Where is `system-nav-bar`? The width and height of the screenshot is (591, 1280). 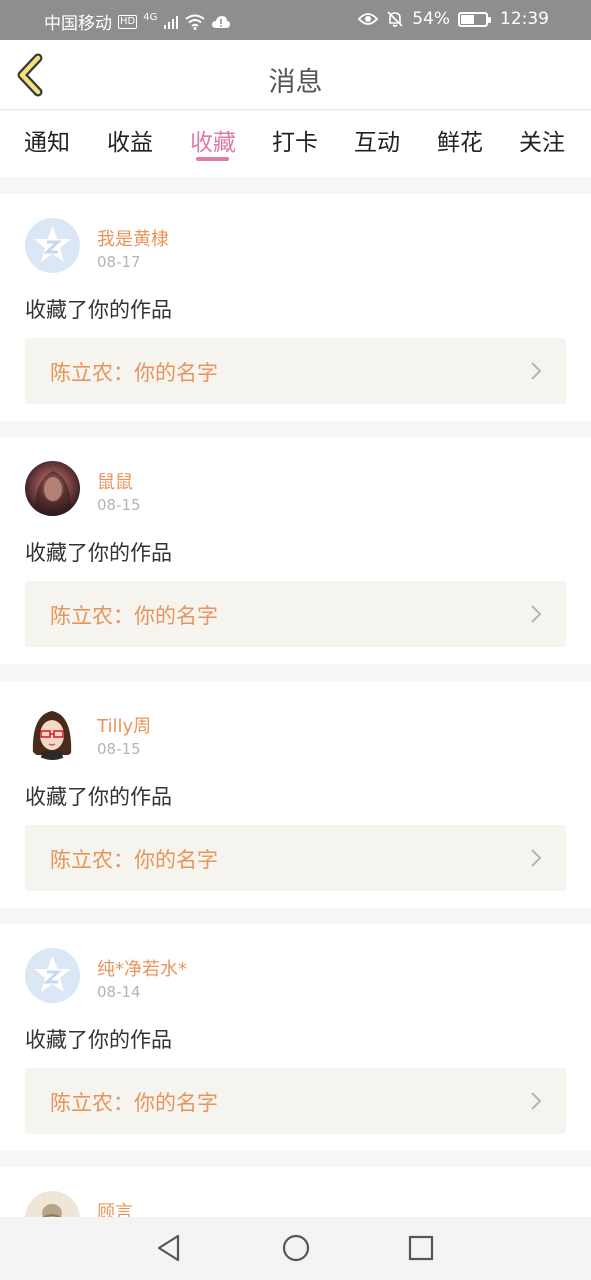 system-nav-bar is located at coordinates (295, 1248).